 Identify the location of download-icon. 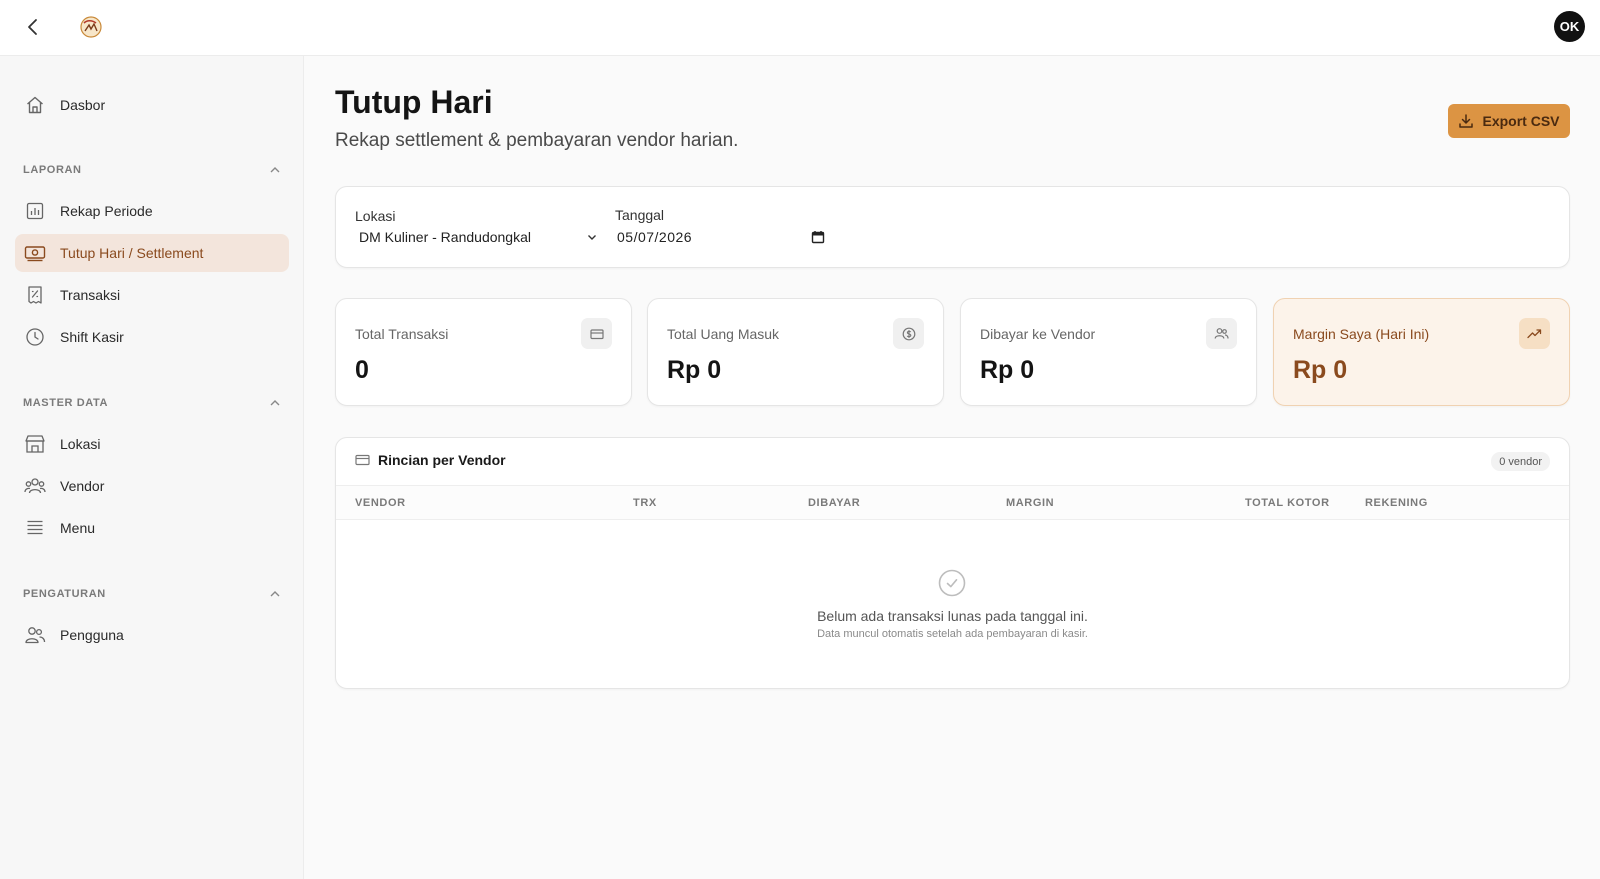
(1466, 121).